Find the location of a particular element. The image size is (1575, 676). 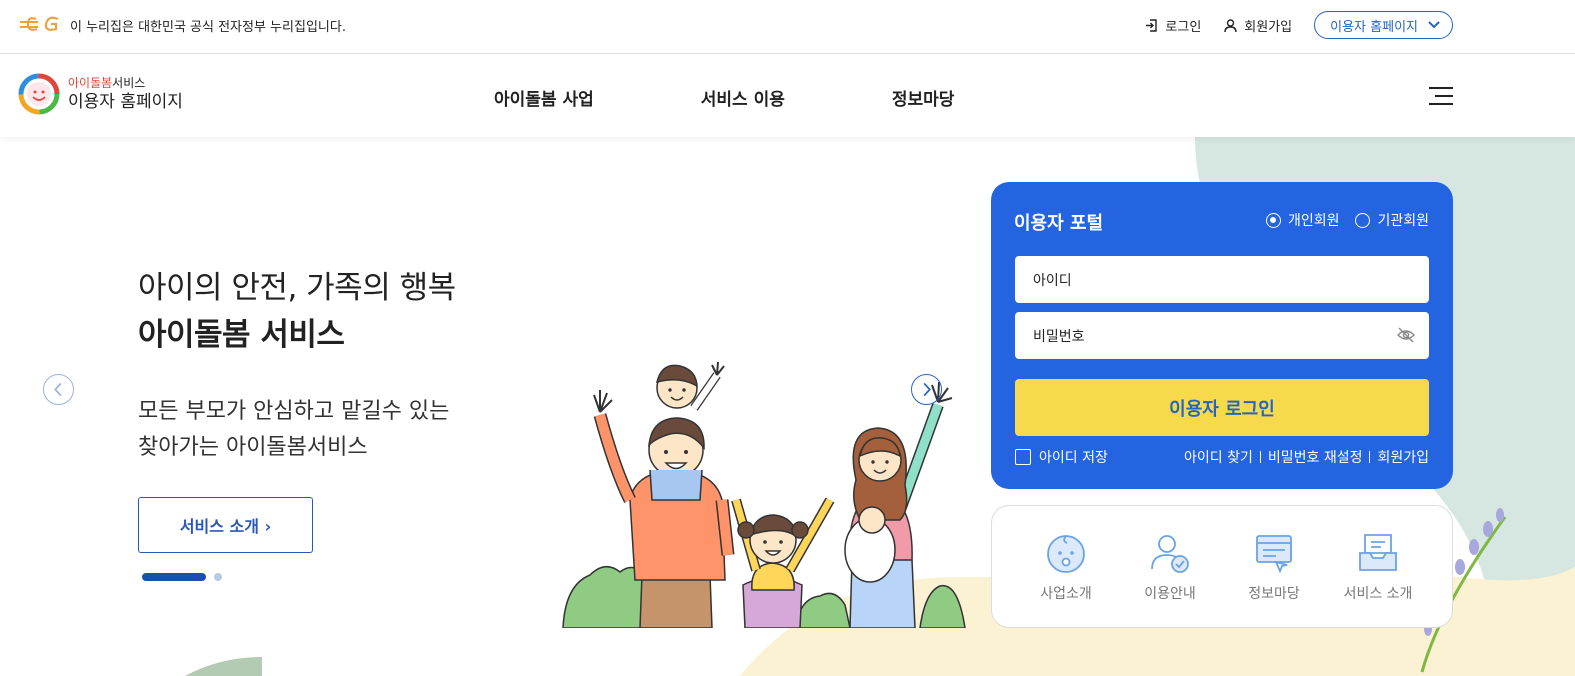

slide-next-arrow-icon is located at coordinates (926, 389).